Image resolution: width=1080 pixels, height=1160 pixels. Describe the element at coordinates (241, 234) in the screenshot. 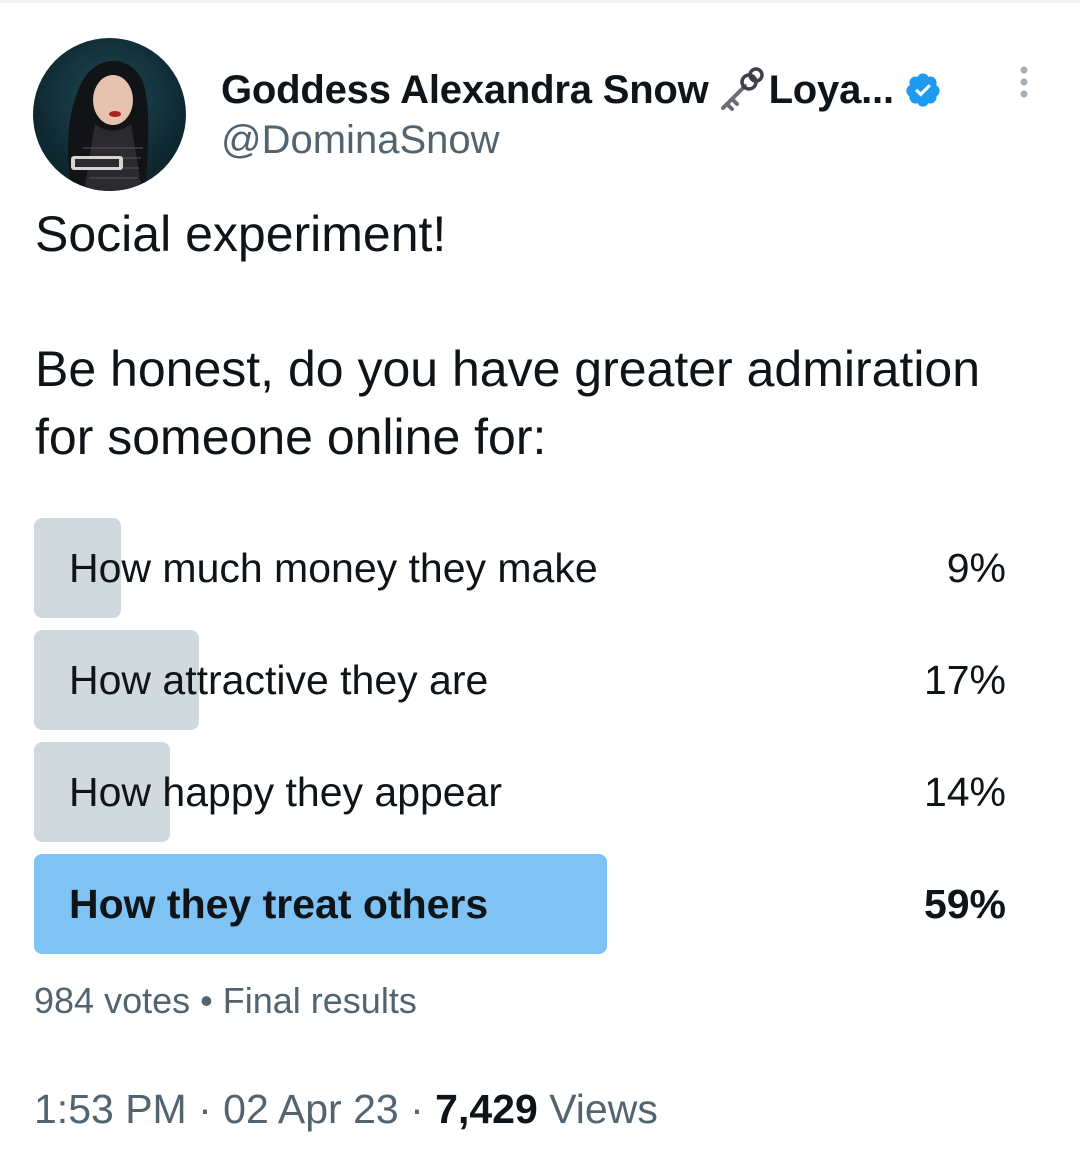

I see `tweet-paragraph: Social experiment!` at that location.